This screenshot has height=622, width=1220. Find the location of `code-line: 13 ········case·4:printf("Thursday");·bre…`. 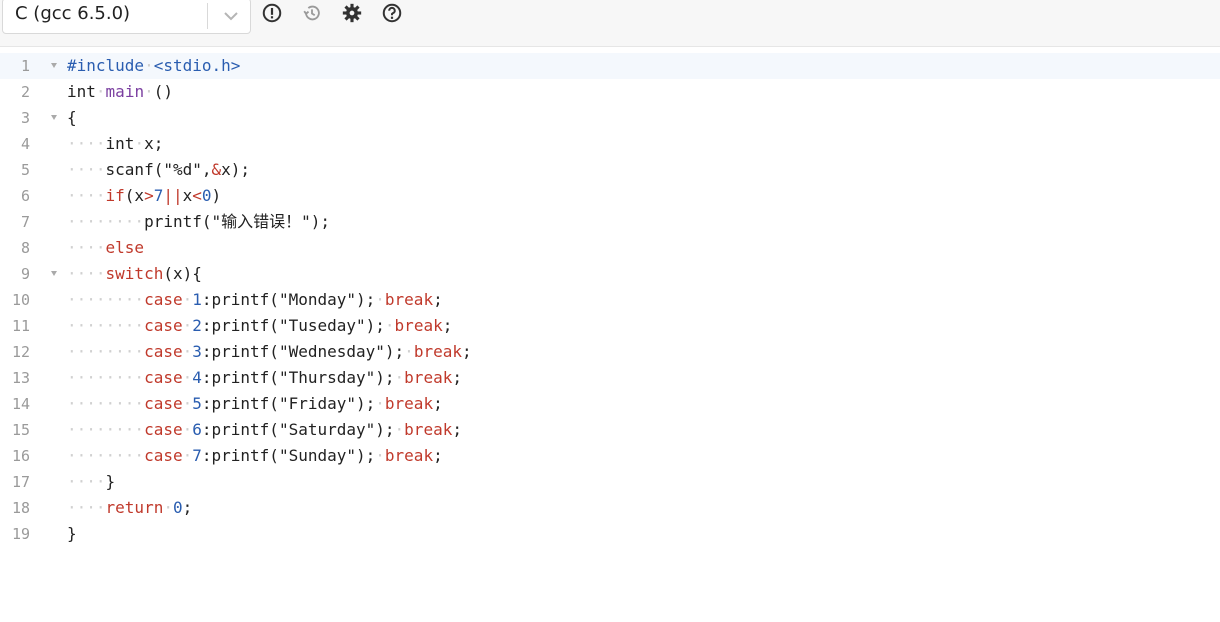

code-line: 13 ········case·4:printf("Thursday");·bre… is located at coordinates (610, 378).